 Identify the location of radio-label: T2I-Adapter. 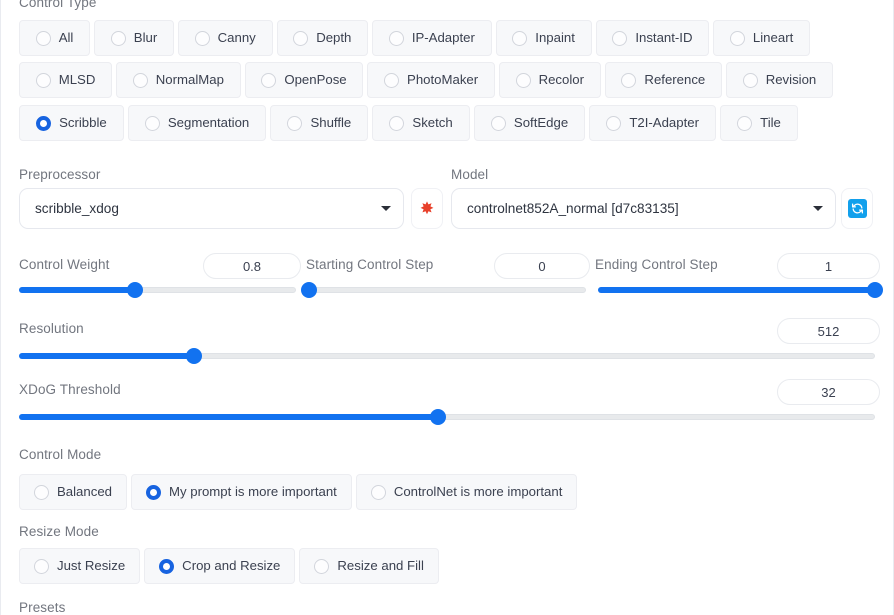
(664, 123).